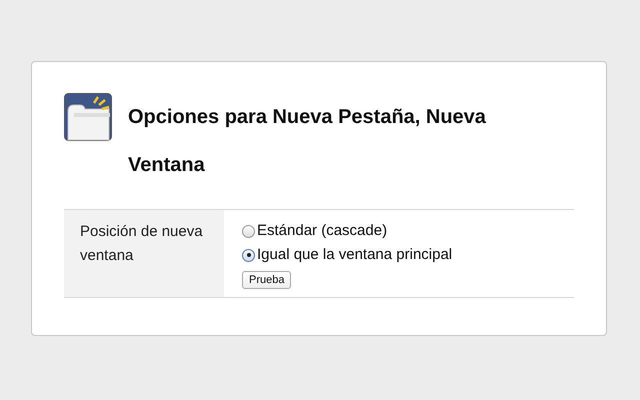 The image size is (640, 400). What do you see at coordinates (267, 280) in the screenshot?
I see `test-button: Prueba` at bounding box center [267, 280].